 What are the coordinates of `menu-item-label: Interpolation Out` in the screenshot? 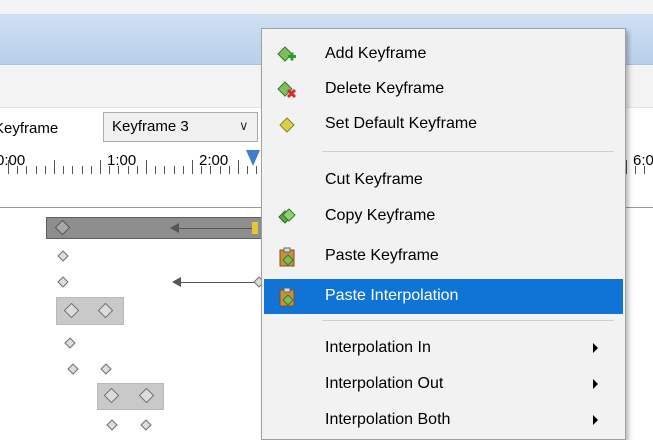 It's located at (384, 383).